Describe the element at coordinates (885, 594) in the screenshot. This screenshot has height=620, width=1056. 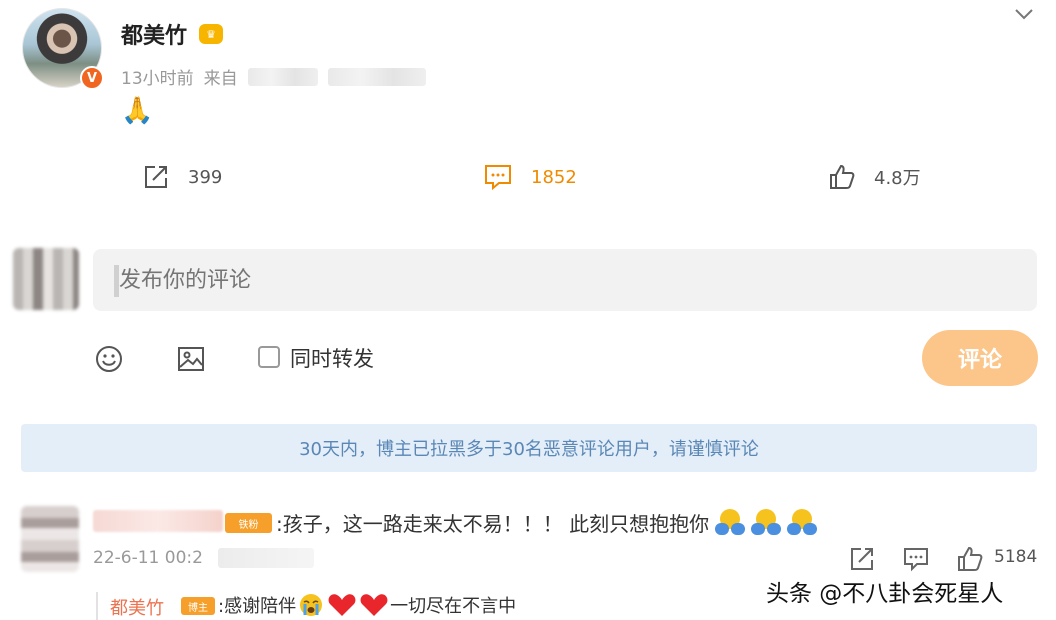
I see `watermark: 头条 @不八卦会死星人` at that location.